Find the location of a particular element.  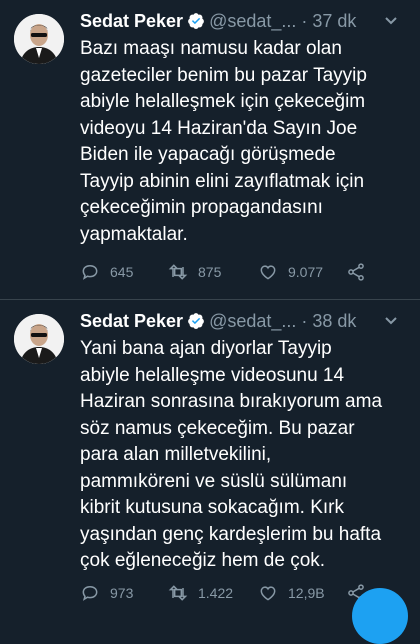

reply-count: 645 is located at coordinates (122, 272).